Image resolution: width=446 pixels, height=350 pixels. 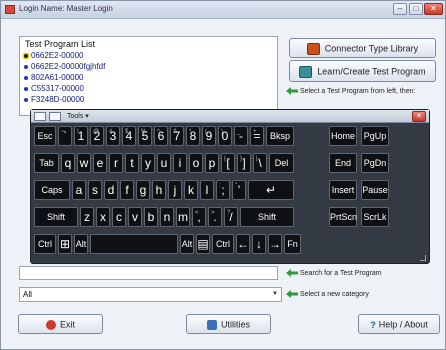 I want to click on key-label: q, so click(x=68, y=163).